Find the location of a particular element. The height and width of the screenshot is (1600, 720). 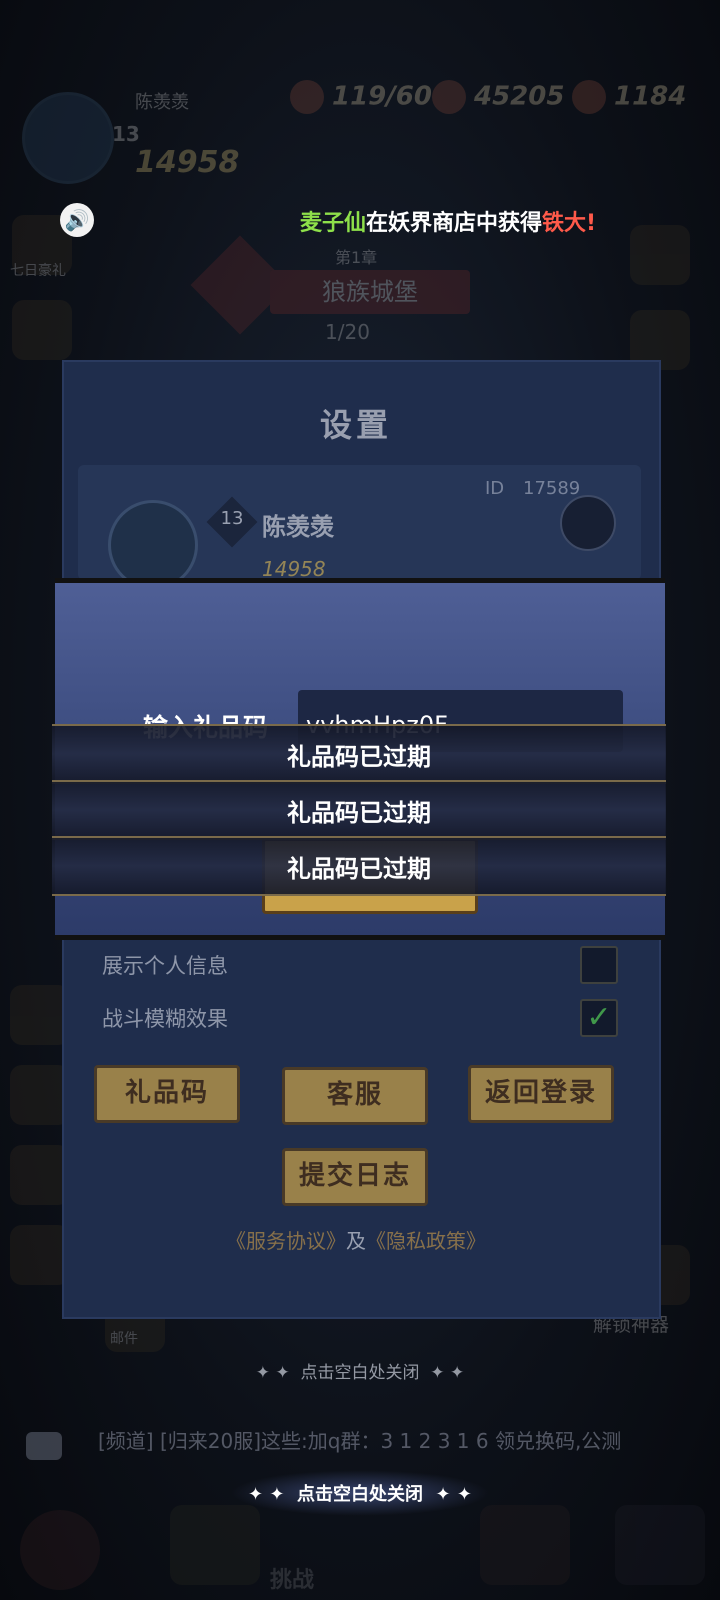

terms-link: 《服务协议》 is located at coordinates (286, 1241).